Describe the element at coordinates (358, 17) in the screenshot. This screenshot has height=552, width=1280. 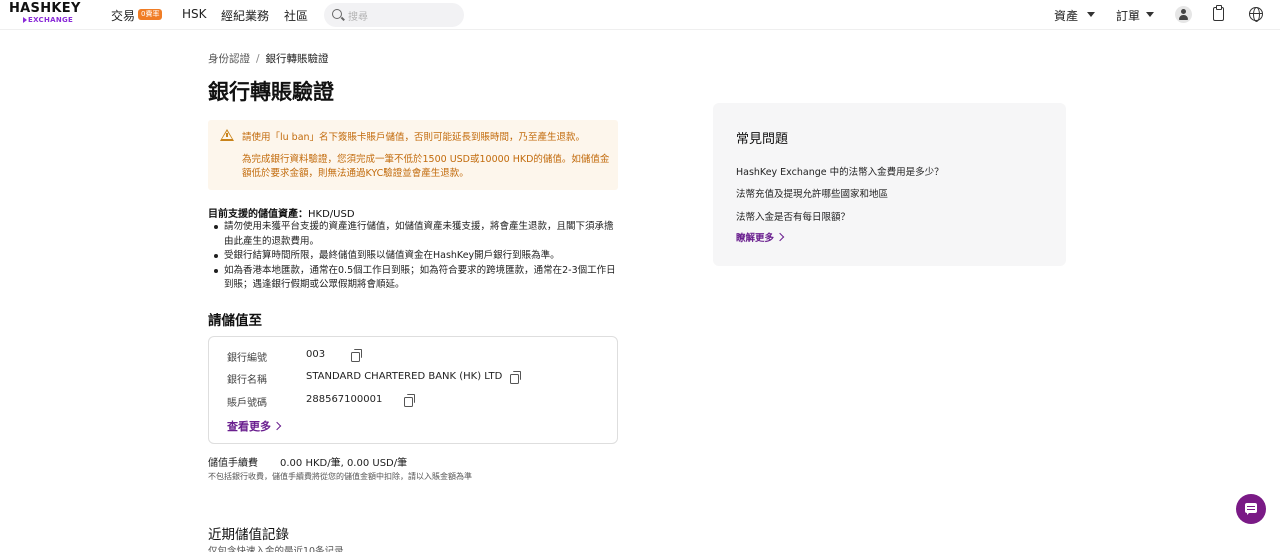
I see `search-placeholder: 搜尋` at that location.